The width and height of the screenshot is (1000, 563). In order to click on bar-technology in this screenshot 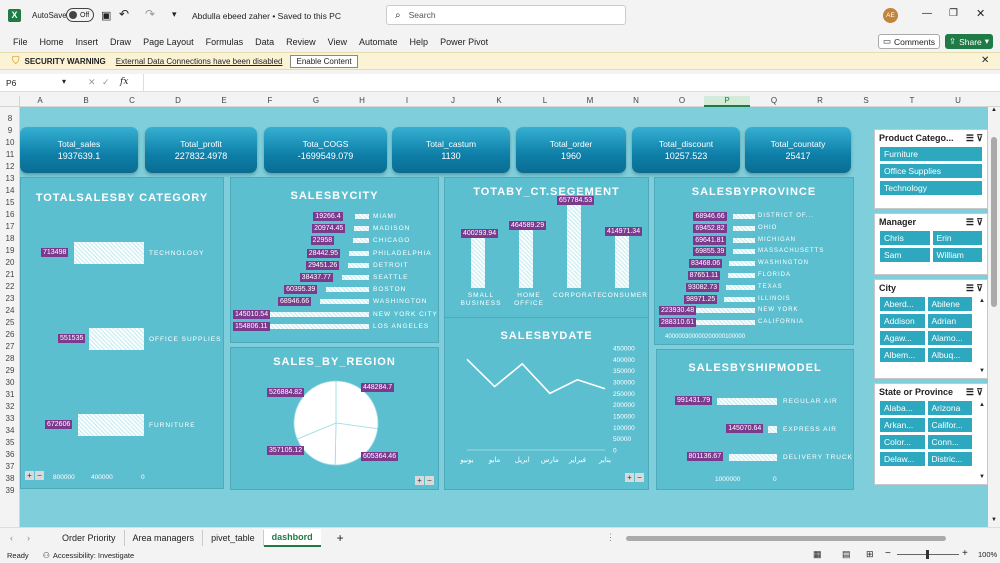, I will do `click(109, 253)`.